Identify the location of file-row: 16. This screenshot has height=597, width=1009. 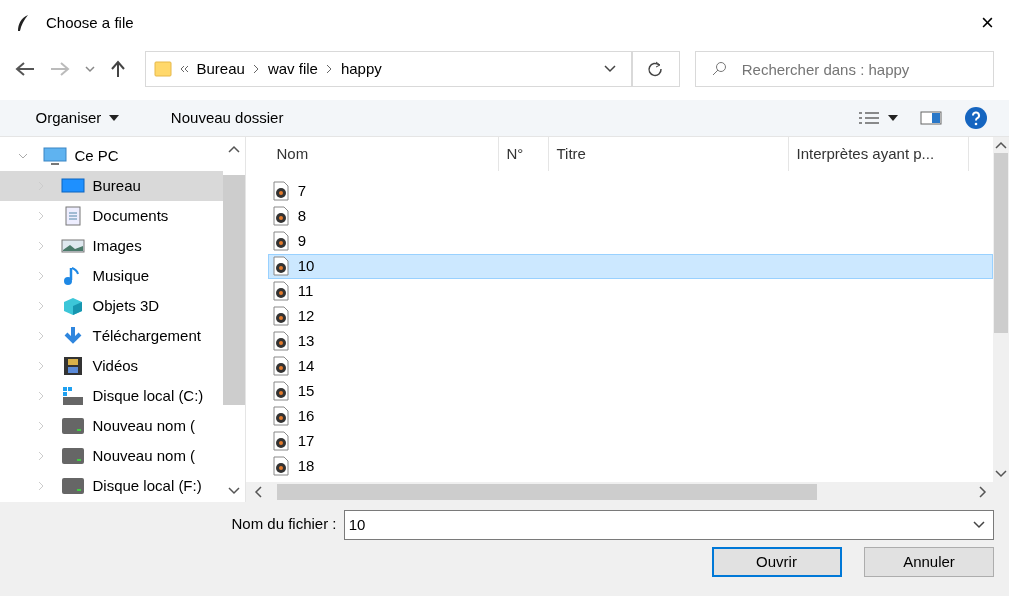
(630, 416).